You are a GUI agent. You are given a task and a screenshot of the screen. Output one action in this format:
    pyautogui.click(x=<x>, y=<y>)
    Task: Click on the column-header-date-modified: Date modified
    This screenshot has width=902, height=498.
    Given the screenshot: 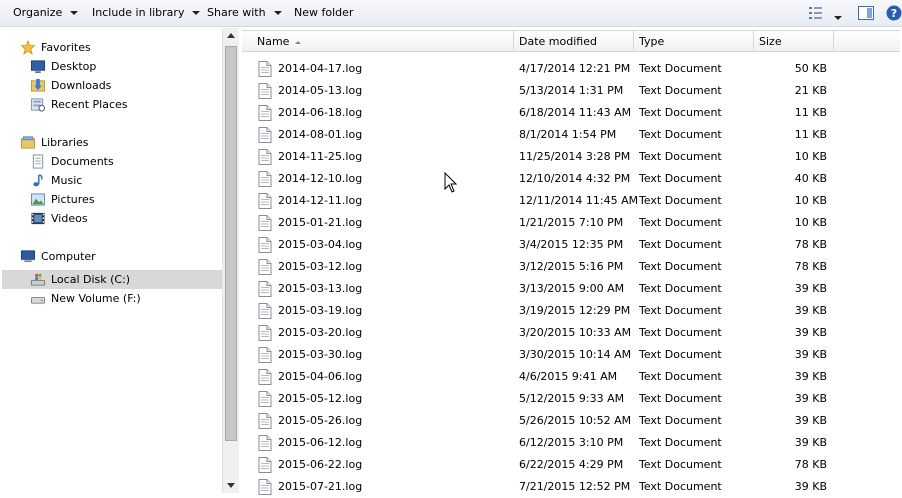 What is the action you would take?
    pyautogui.click(x=574, y=41)
    